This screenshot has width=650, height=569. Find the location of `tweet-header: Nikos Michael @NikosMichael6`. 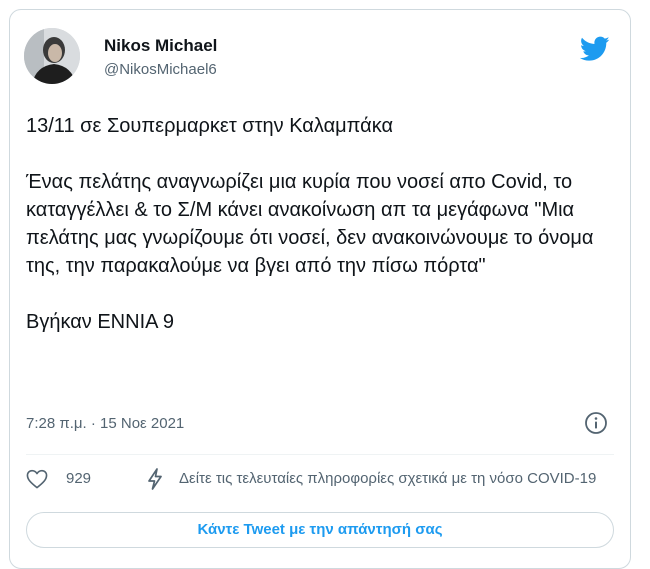

tweet-header: Nikos Michael @NikosMichael6 is located at coordinates (320, 58).